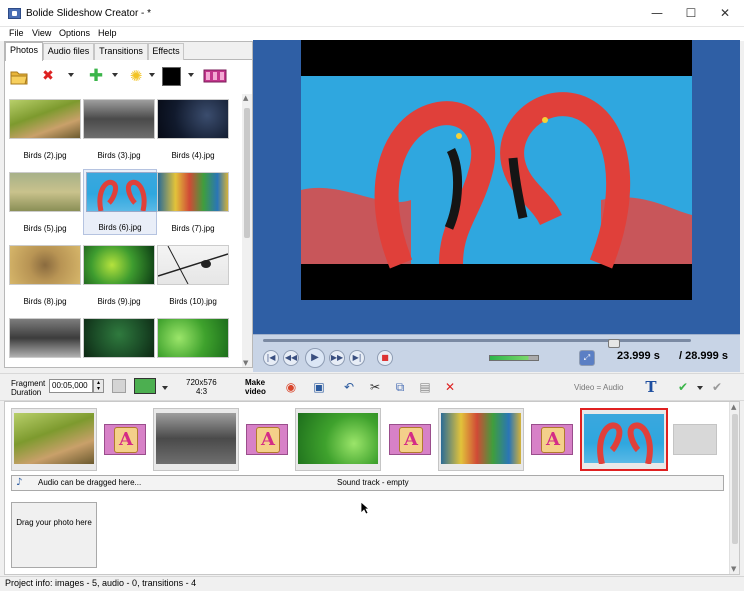 The height and width of the screenshot is (591, 744). I want to click on menu-file: File, so click(16, 33).